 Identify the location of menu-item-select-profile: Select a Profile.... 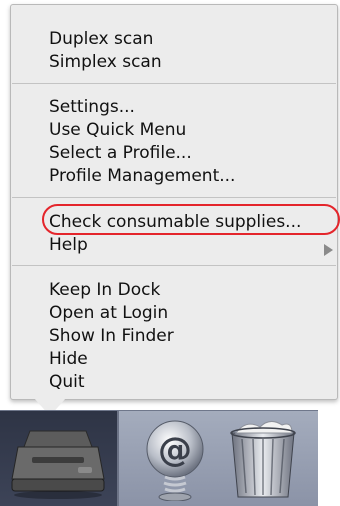
(120, 153).